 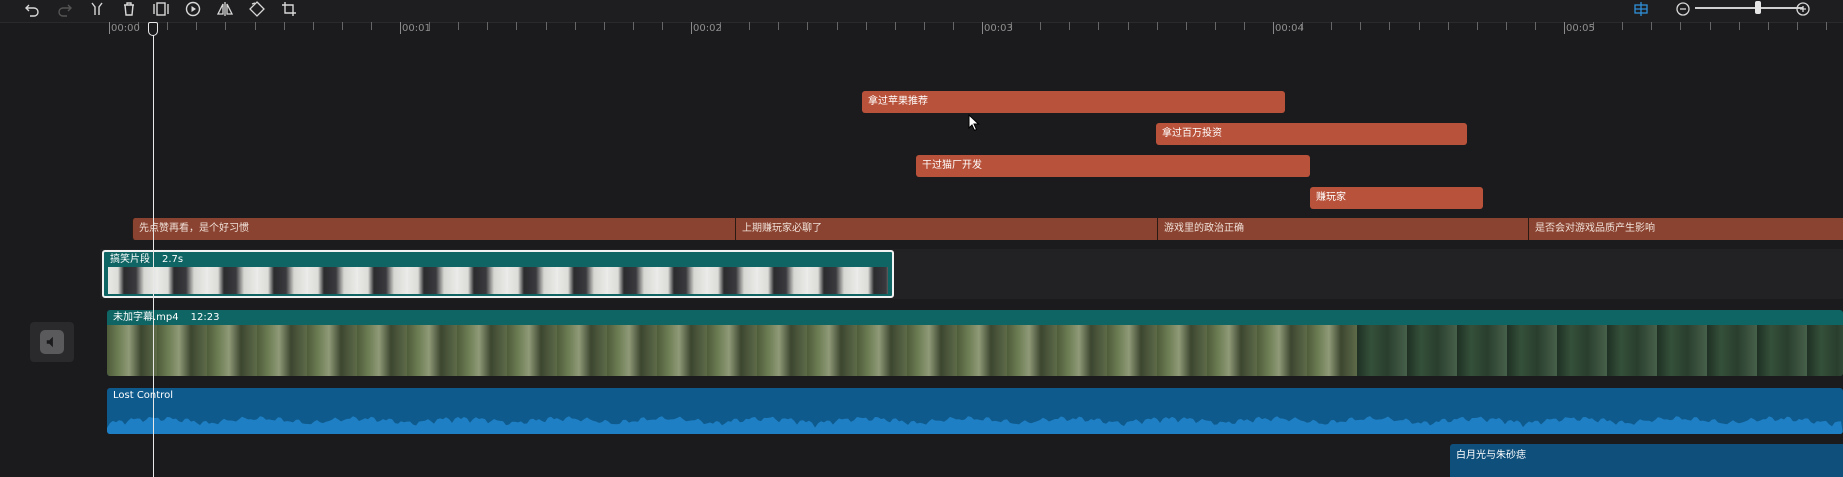 What do you see at coordinates (146, 317) in the screenshot?
I see `clip-name: 未加字幕.mp4` at bounding box center [146, 317].